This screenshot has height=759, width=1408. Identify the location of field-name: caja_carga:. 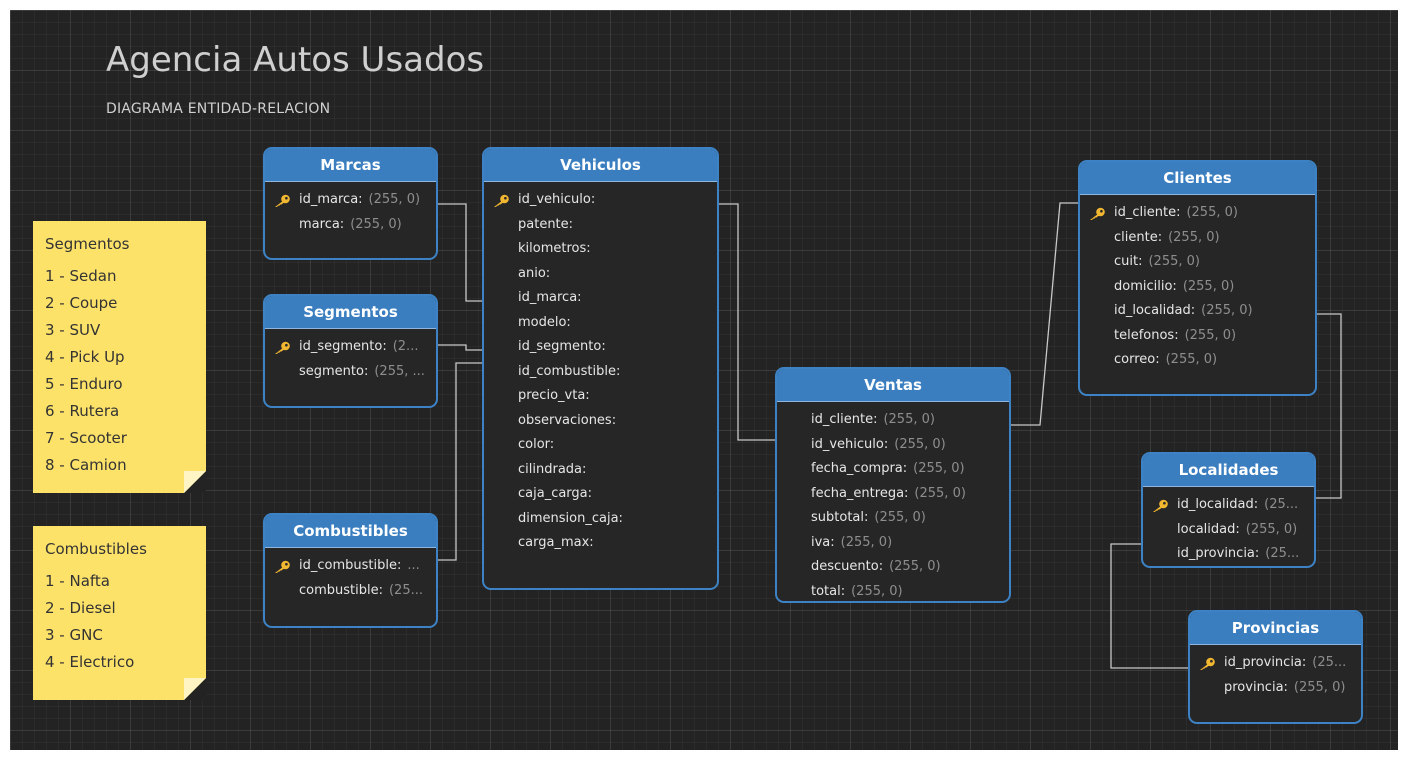
(555, 493).